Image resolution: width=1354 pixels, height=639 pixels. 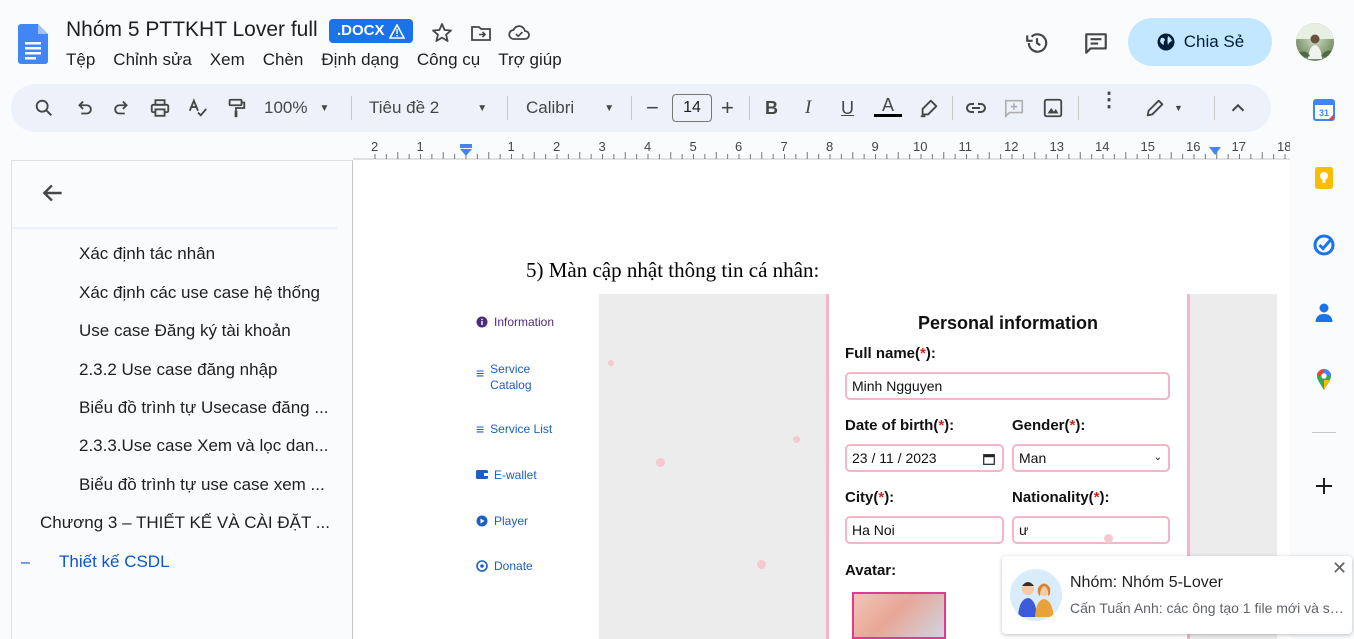 I want to click on menu-file: Tệp, so click(x=80, y=60).